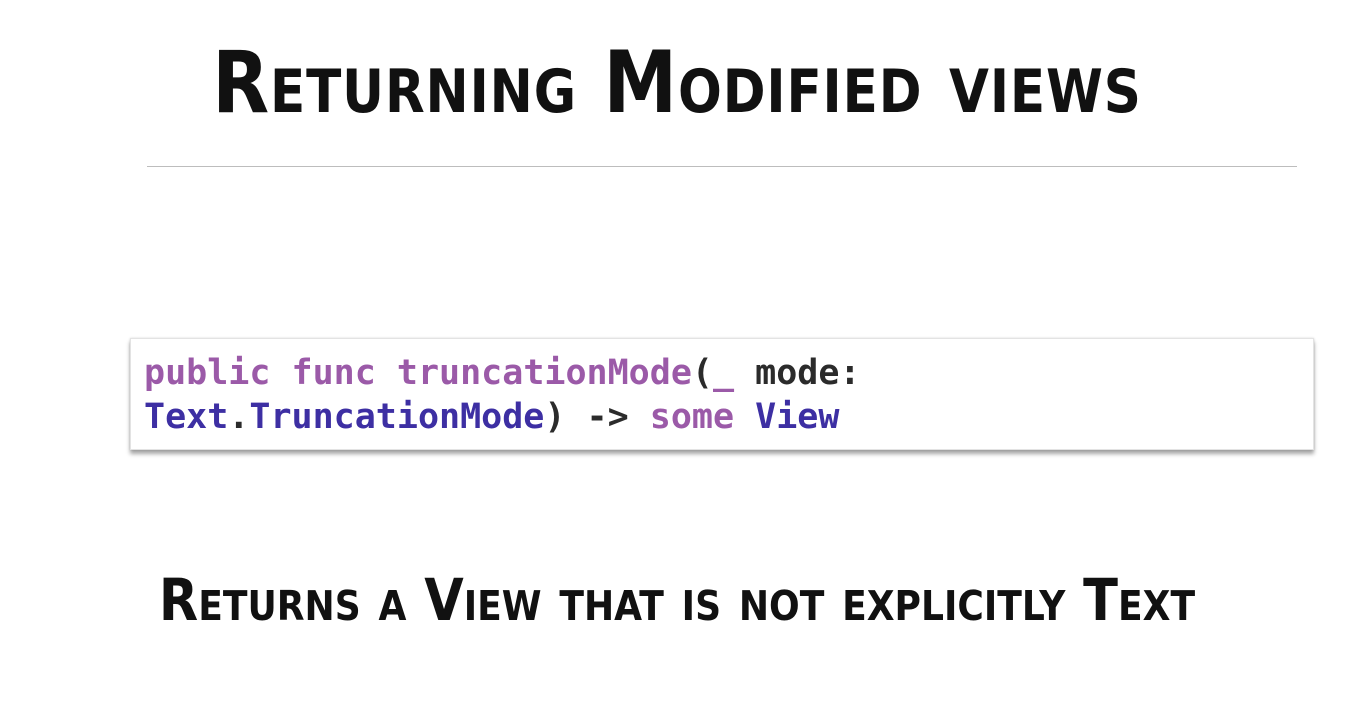 The width and height of the screenshot is (1354, 726). Describe the element at coordinates (239, 417) in the screenshot. I see `code-token: .` at that location.